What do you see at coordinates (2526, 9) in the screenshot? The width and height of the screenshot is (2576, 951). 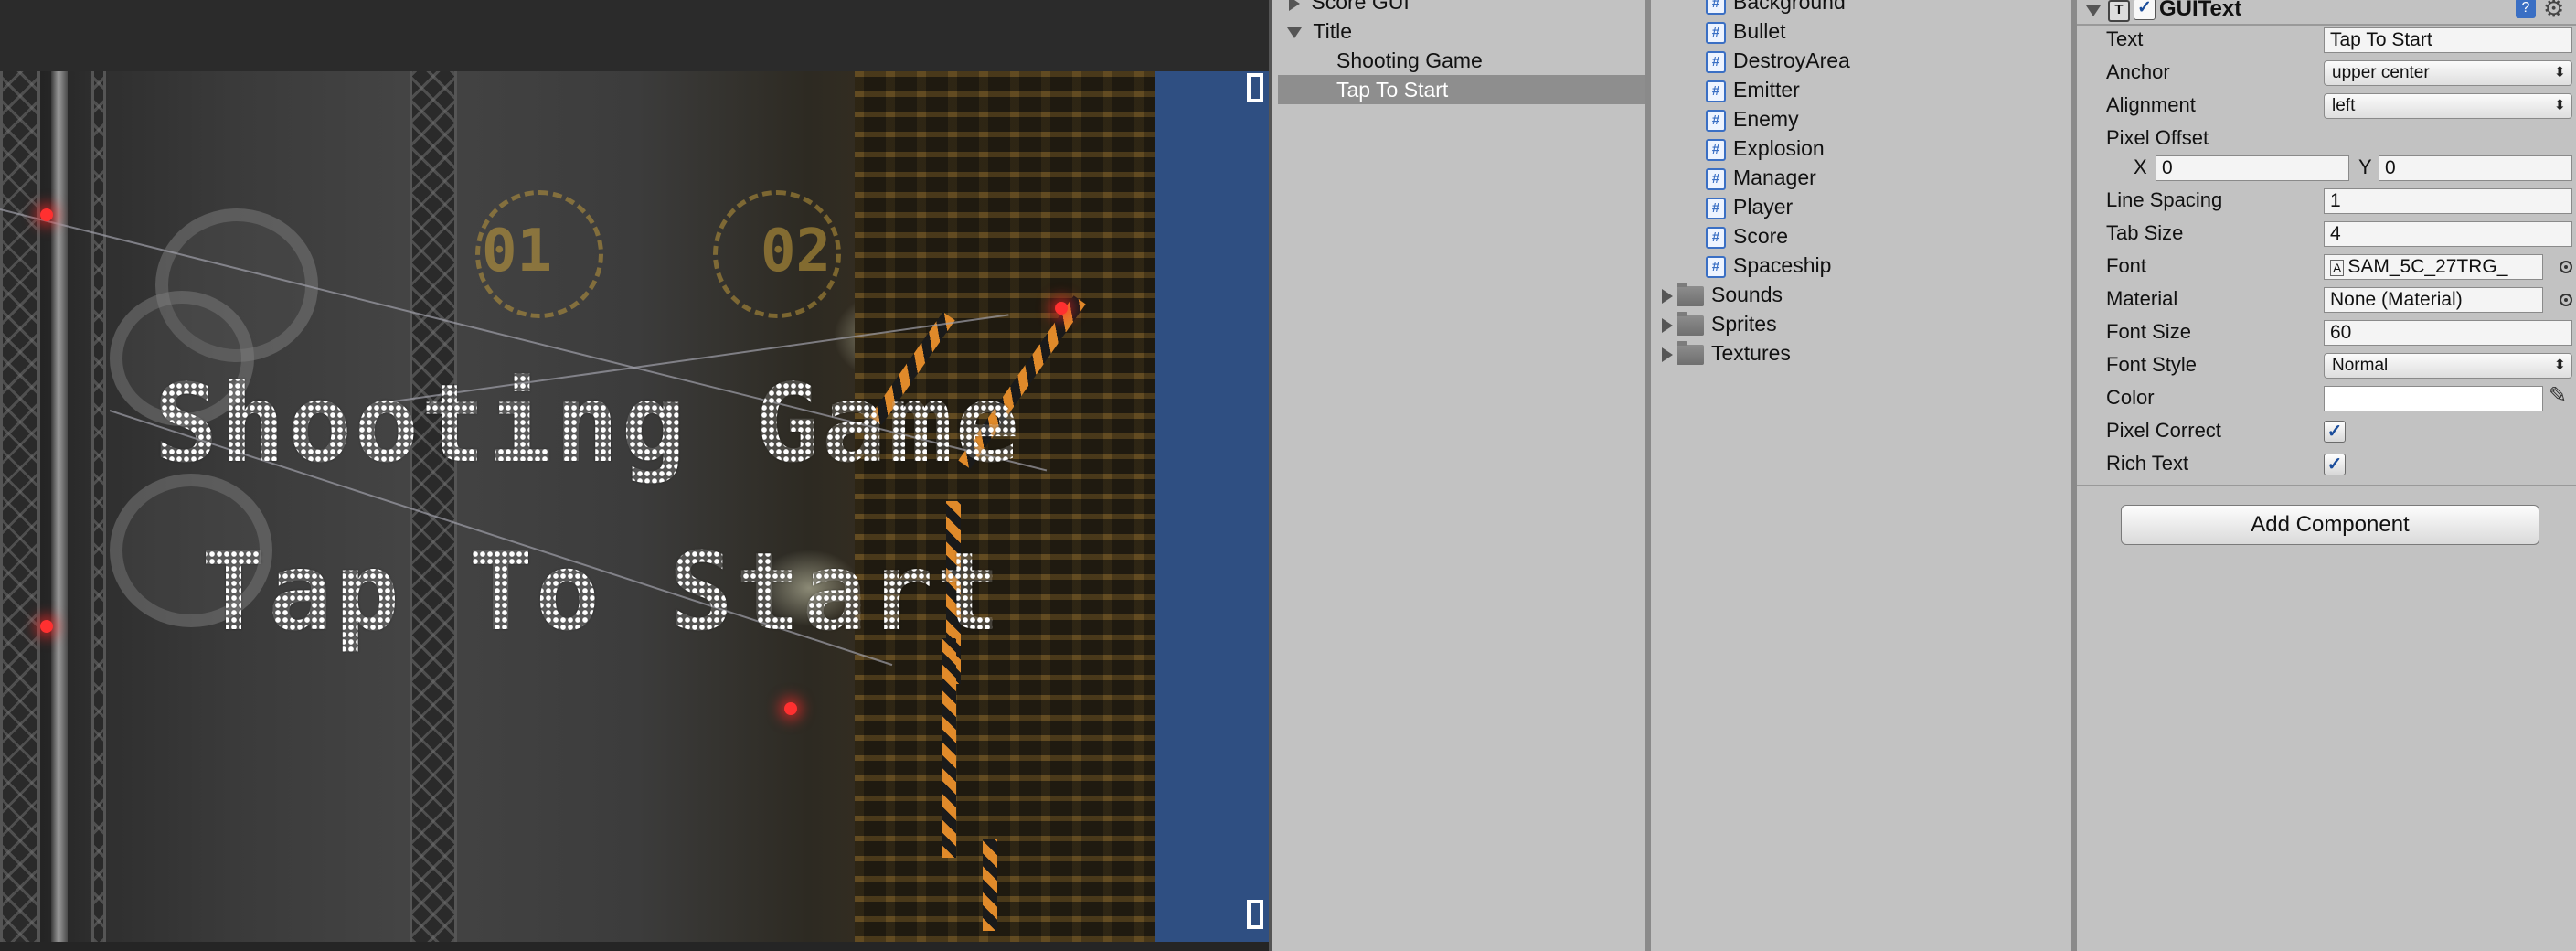 I see `help-icon: ?` at bounding box center [2526, 9].